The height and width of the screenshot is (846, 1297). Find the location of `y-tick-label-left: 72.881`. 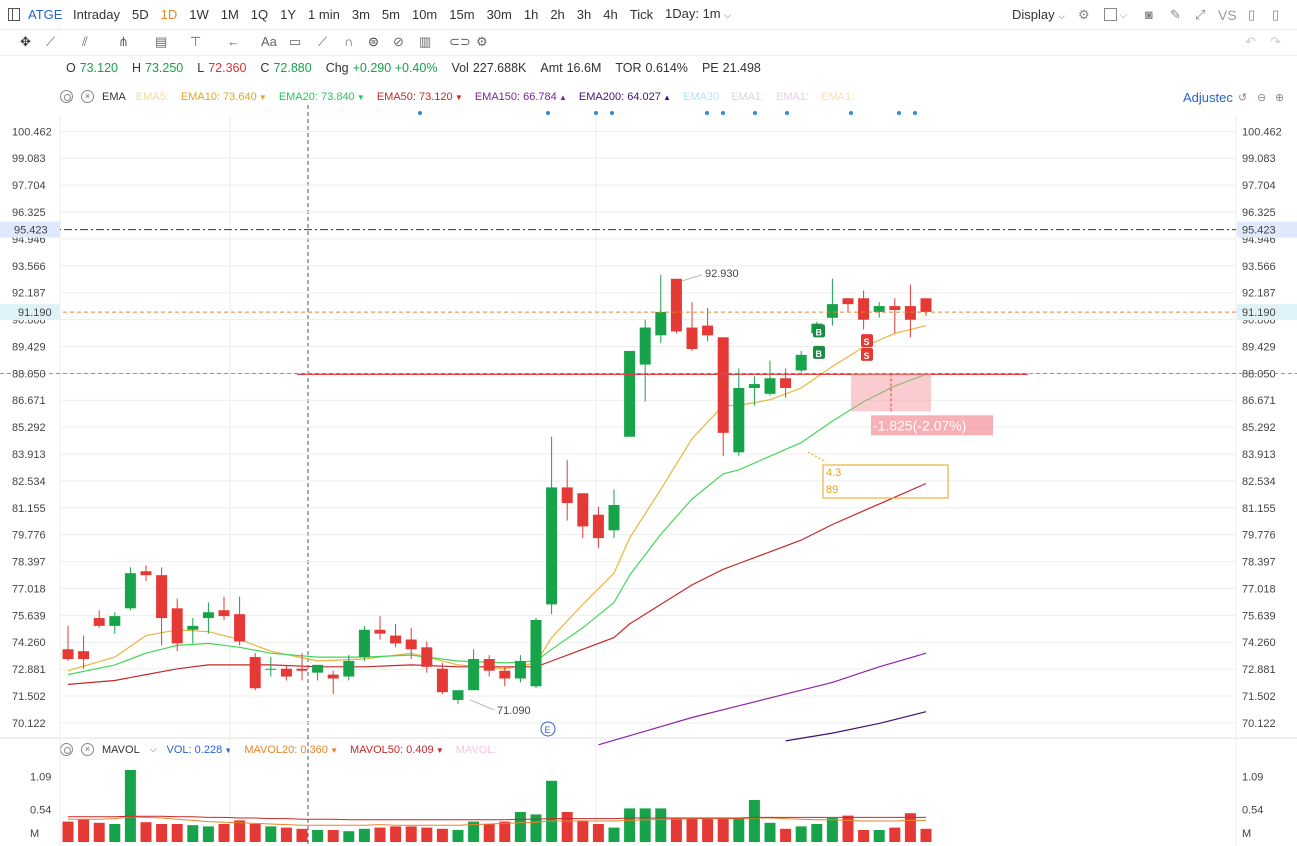

y-tick-label-left: 72.881 is located at coordinates (29, 670).